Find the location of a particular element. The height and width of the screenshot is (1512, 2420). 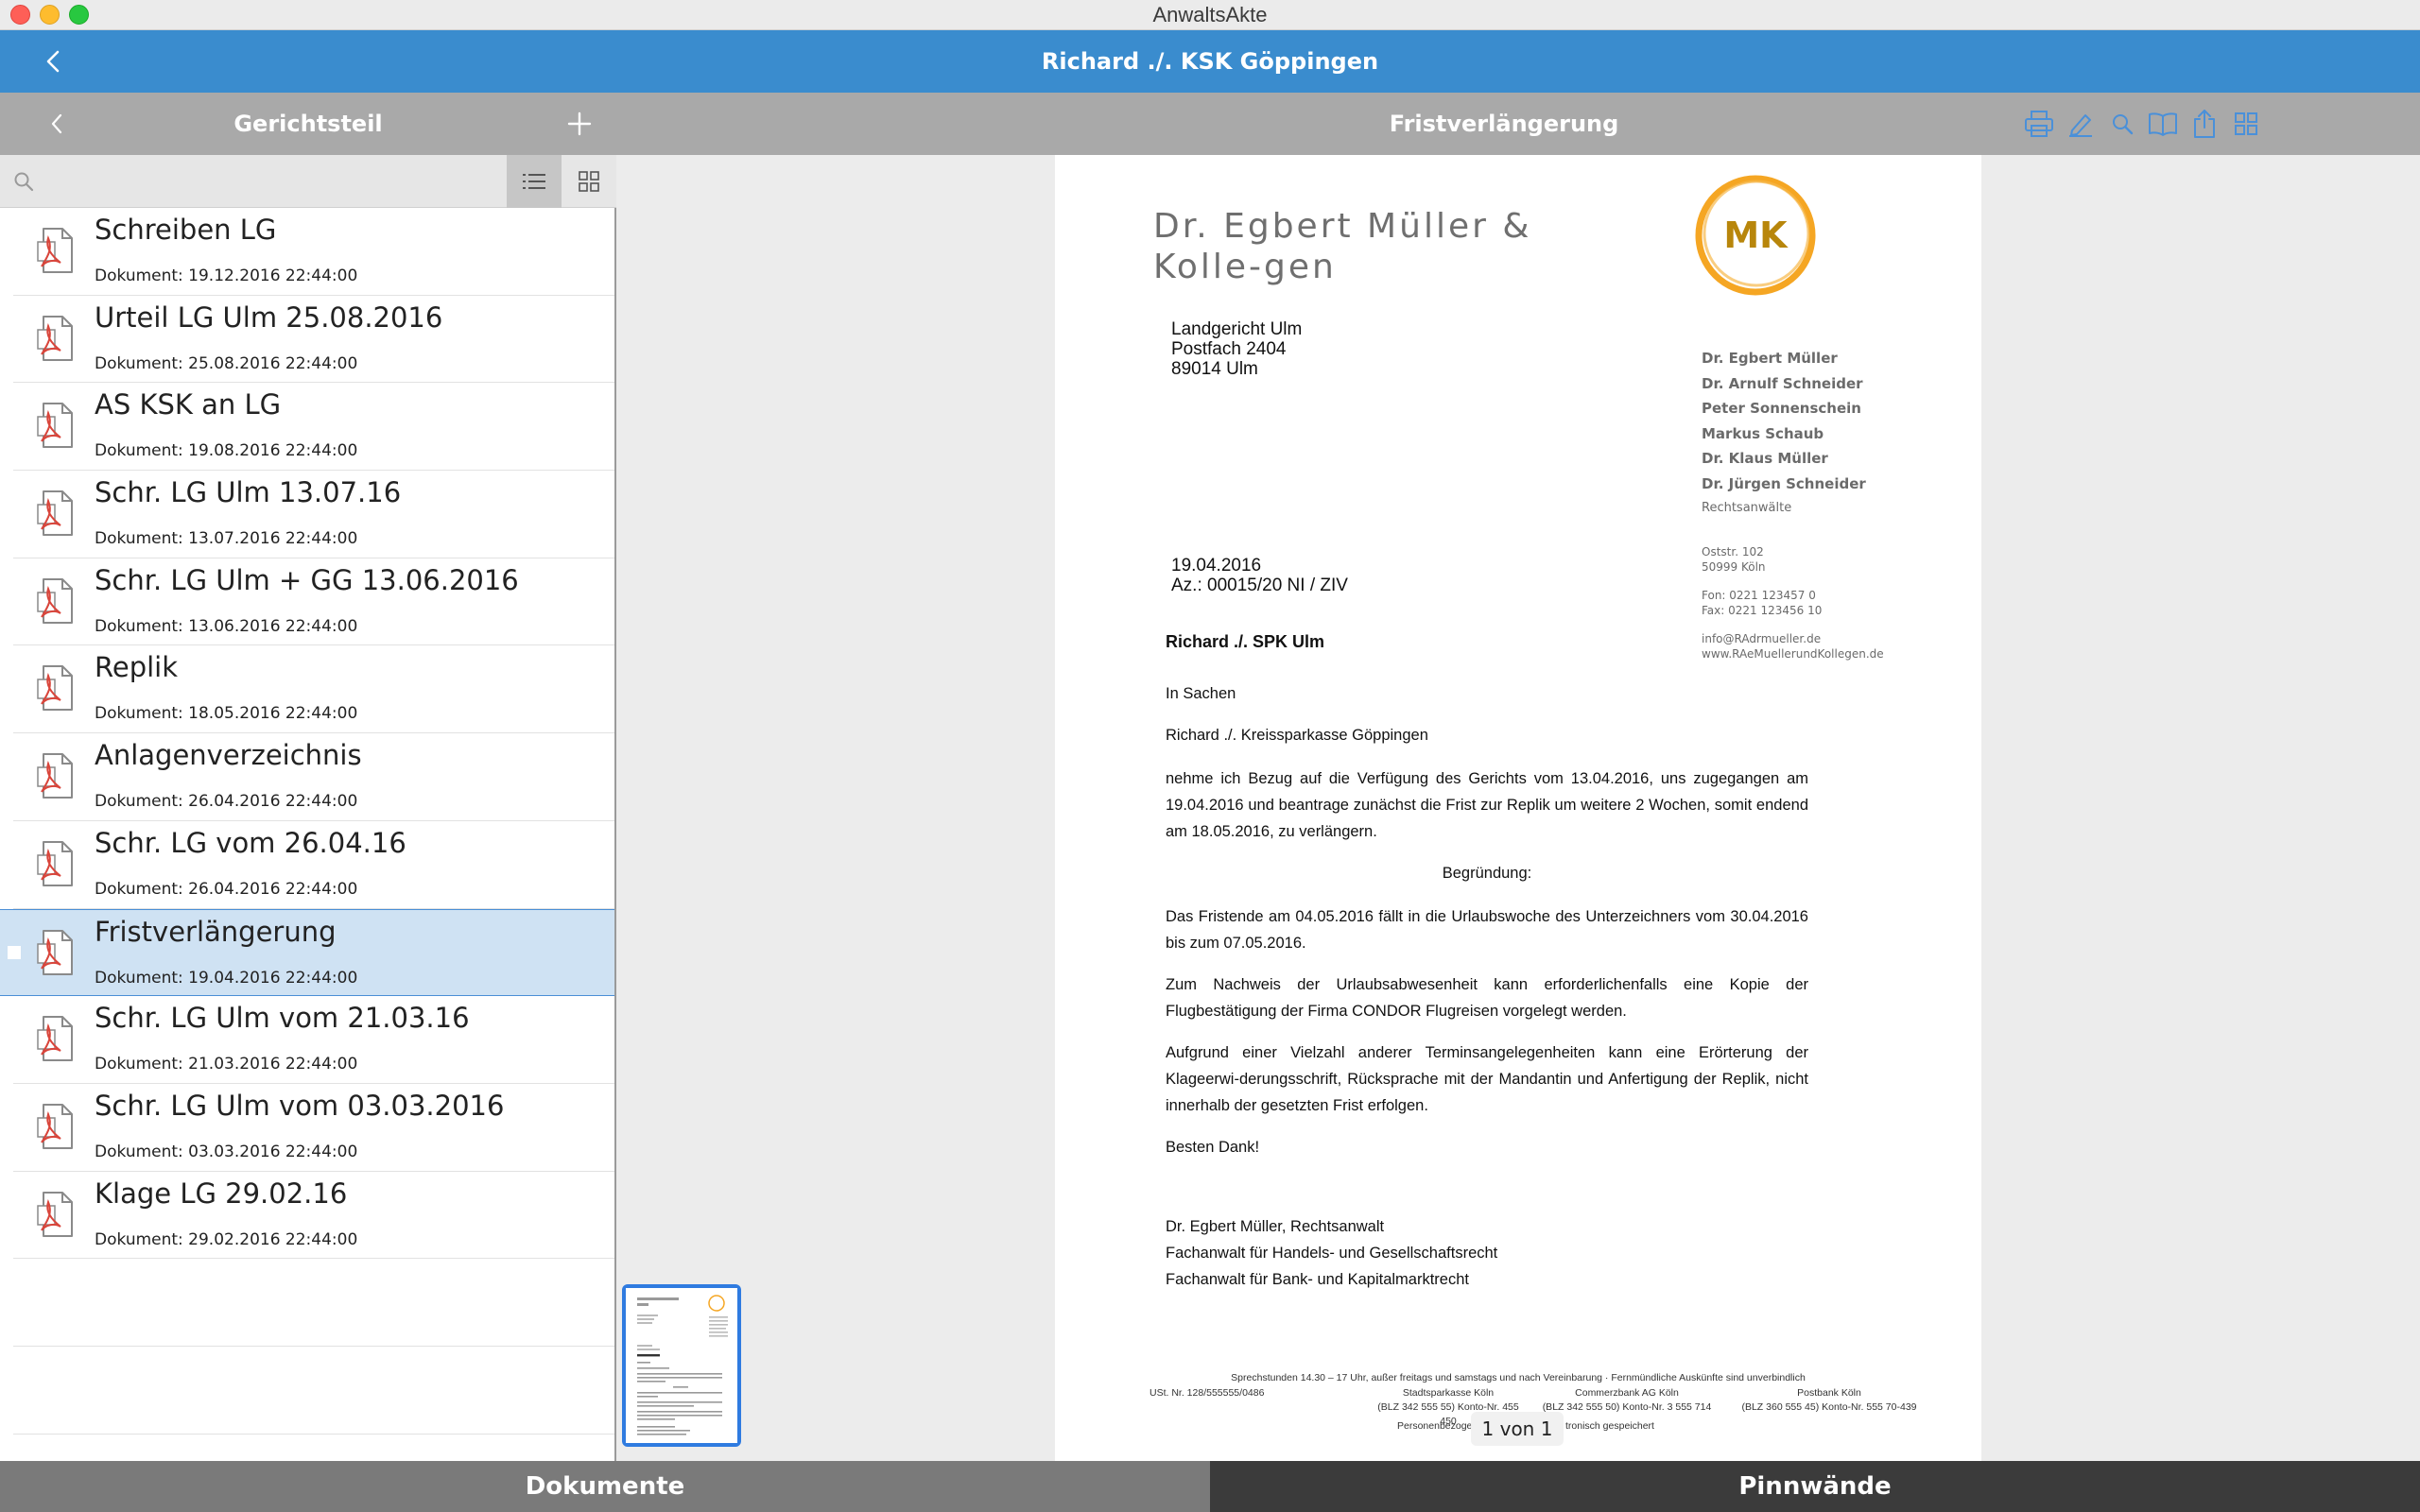

letter-date: 19.04.2016 is located at coordinates (1217, 566).